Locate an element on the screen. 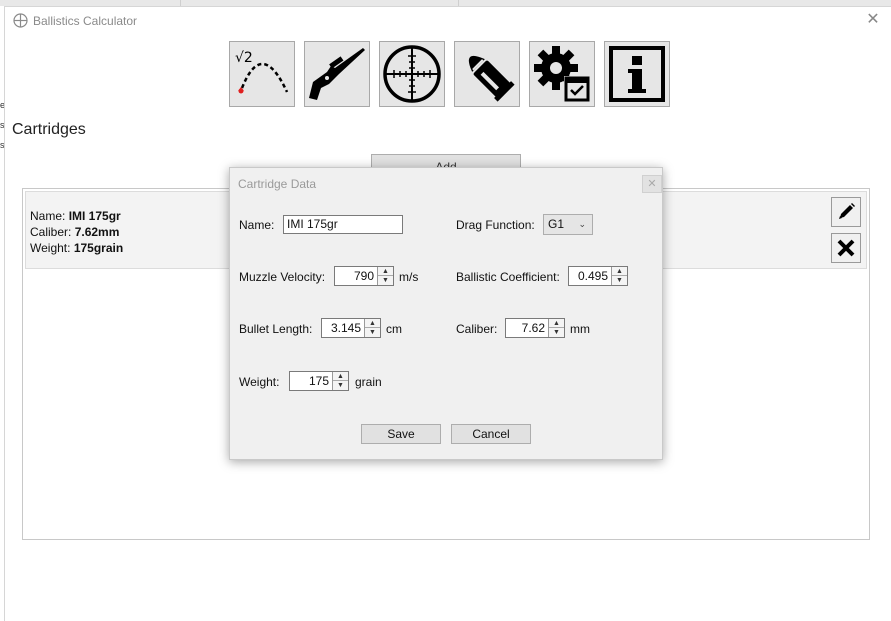  save-button: Save is located at coordinates (401, 434).